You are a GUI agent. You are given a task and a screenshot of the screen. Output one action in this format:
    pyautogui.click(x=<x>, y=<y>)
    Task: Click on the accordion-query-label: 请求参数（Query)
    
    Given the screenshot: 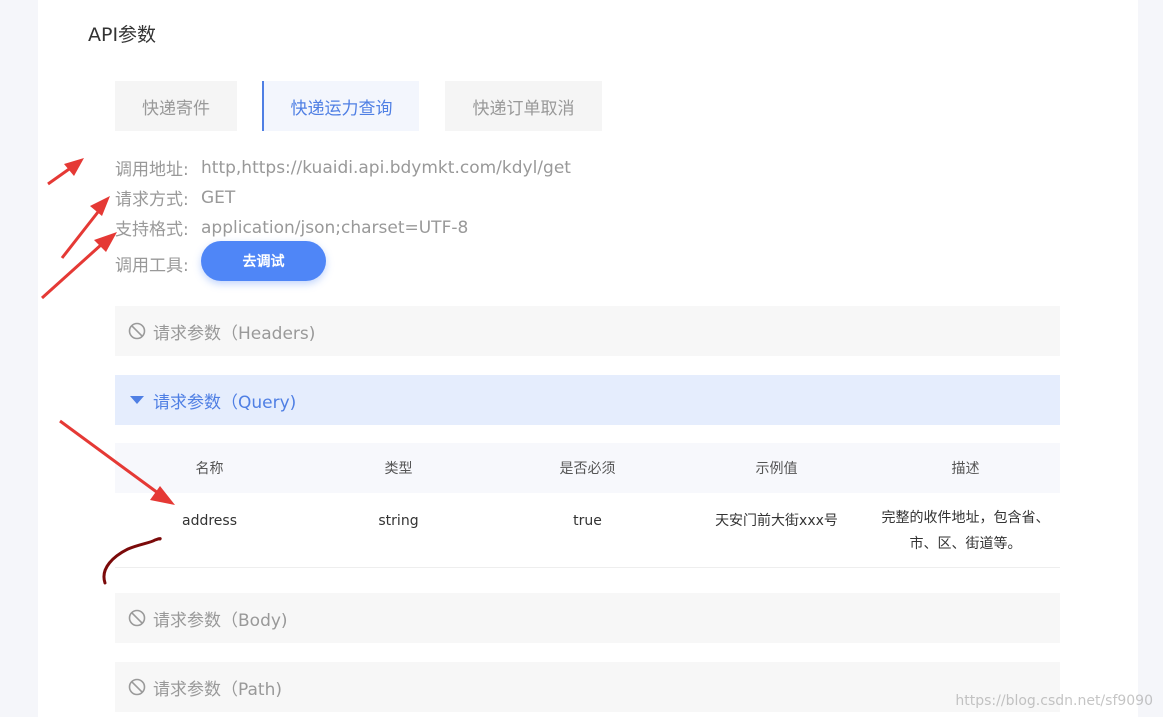 What is the action you would take?
    pyautogui.click(x=225, y=402)
    